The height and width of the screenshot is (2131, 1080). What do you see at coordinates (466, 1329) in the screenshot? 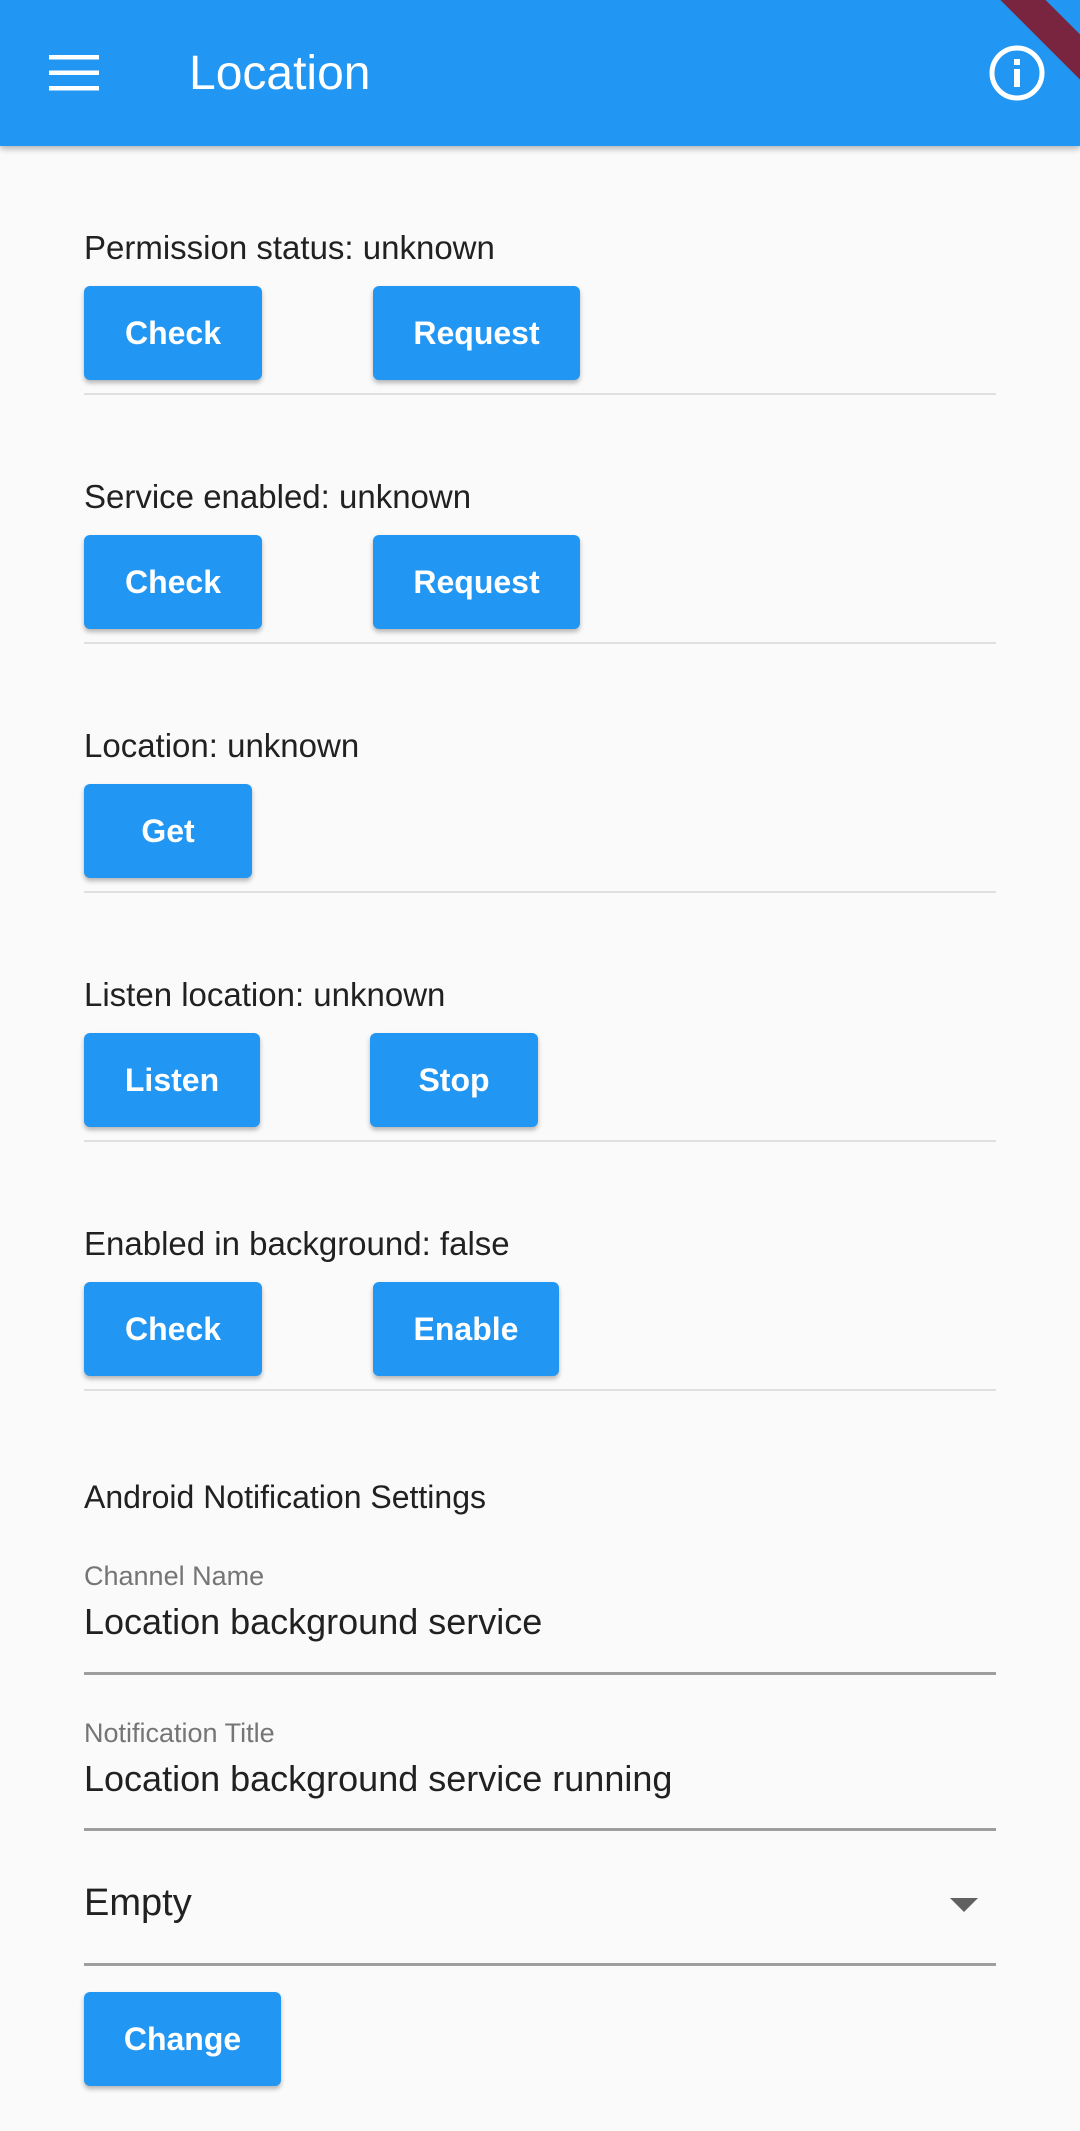
I see `enable-background-button: Enable` at bounding box center [466, 1329].